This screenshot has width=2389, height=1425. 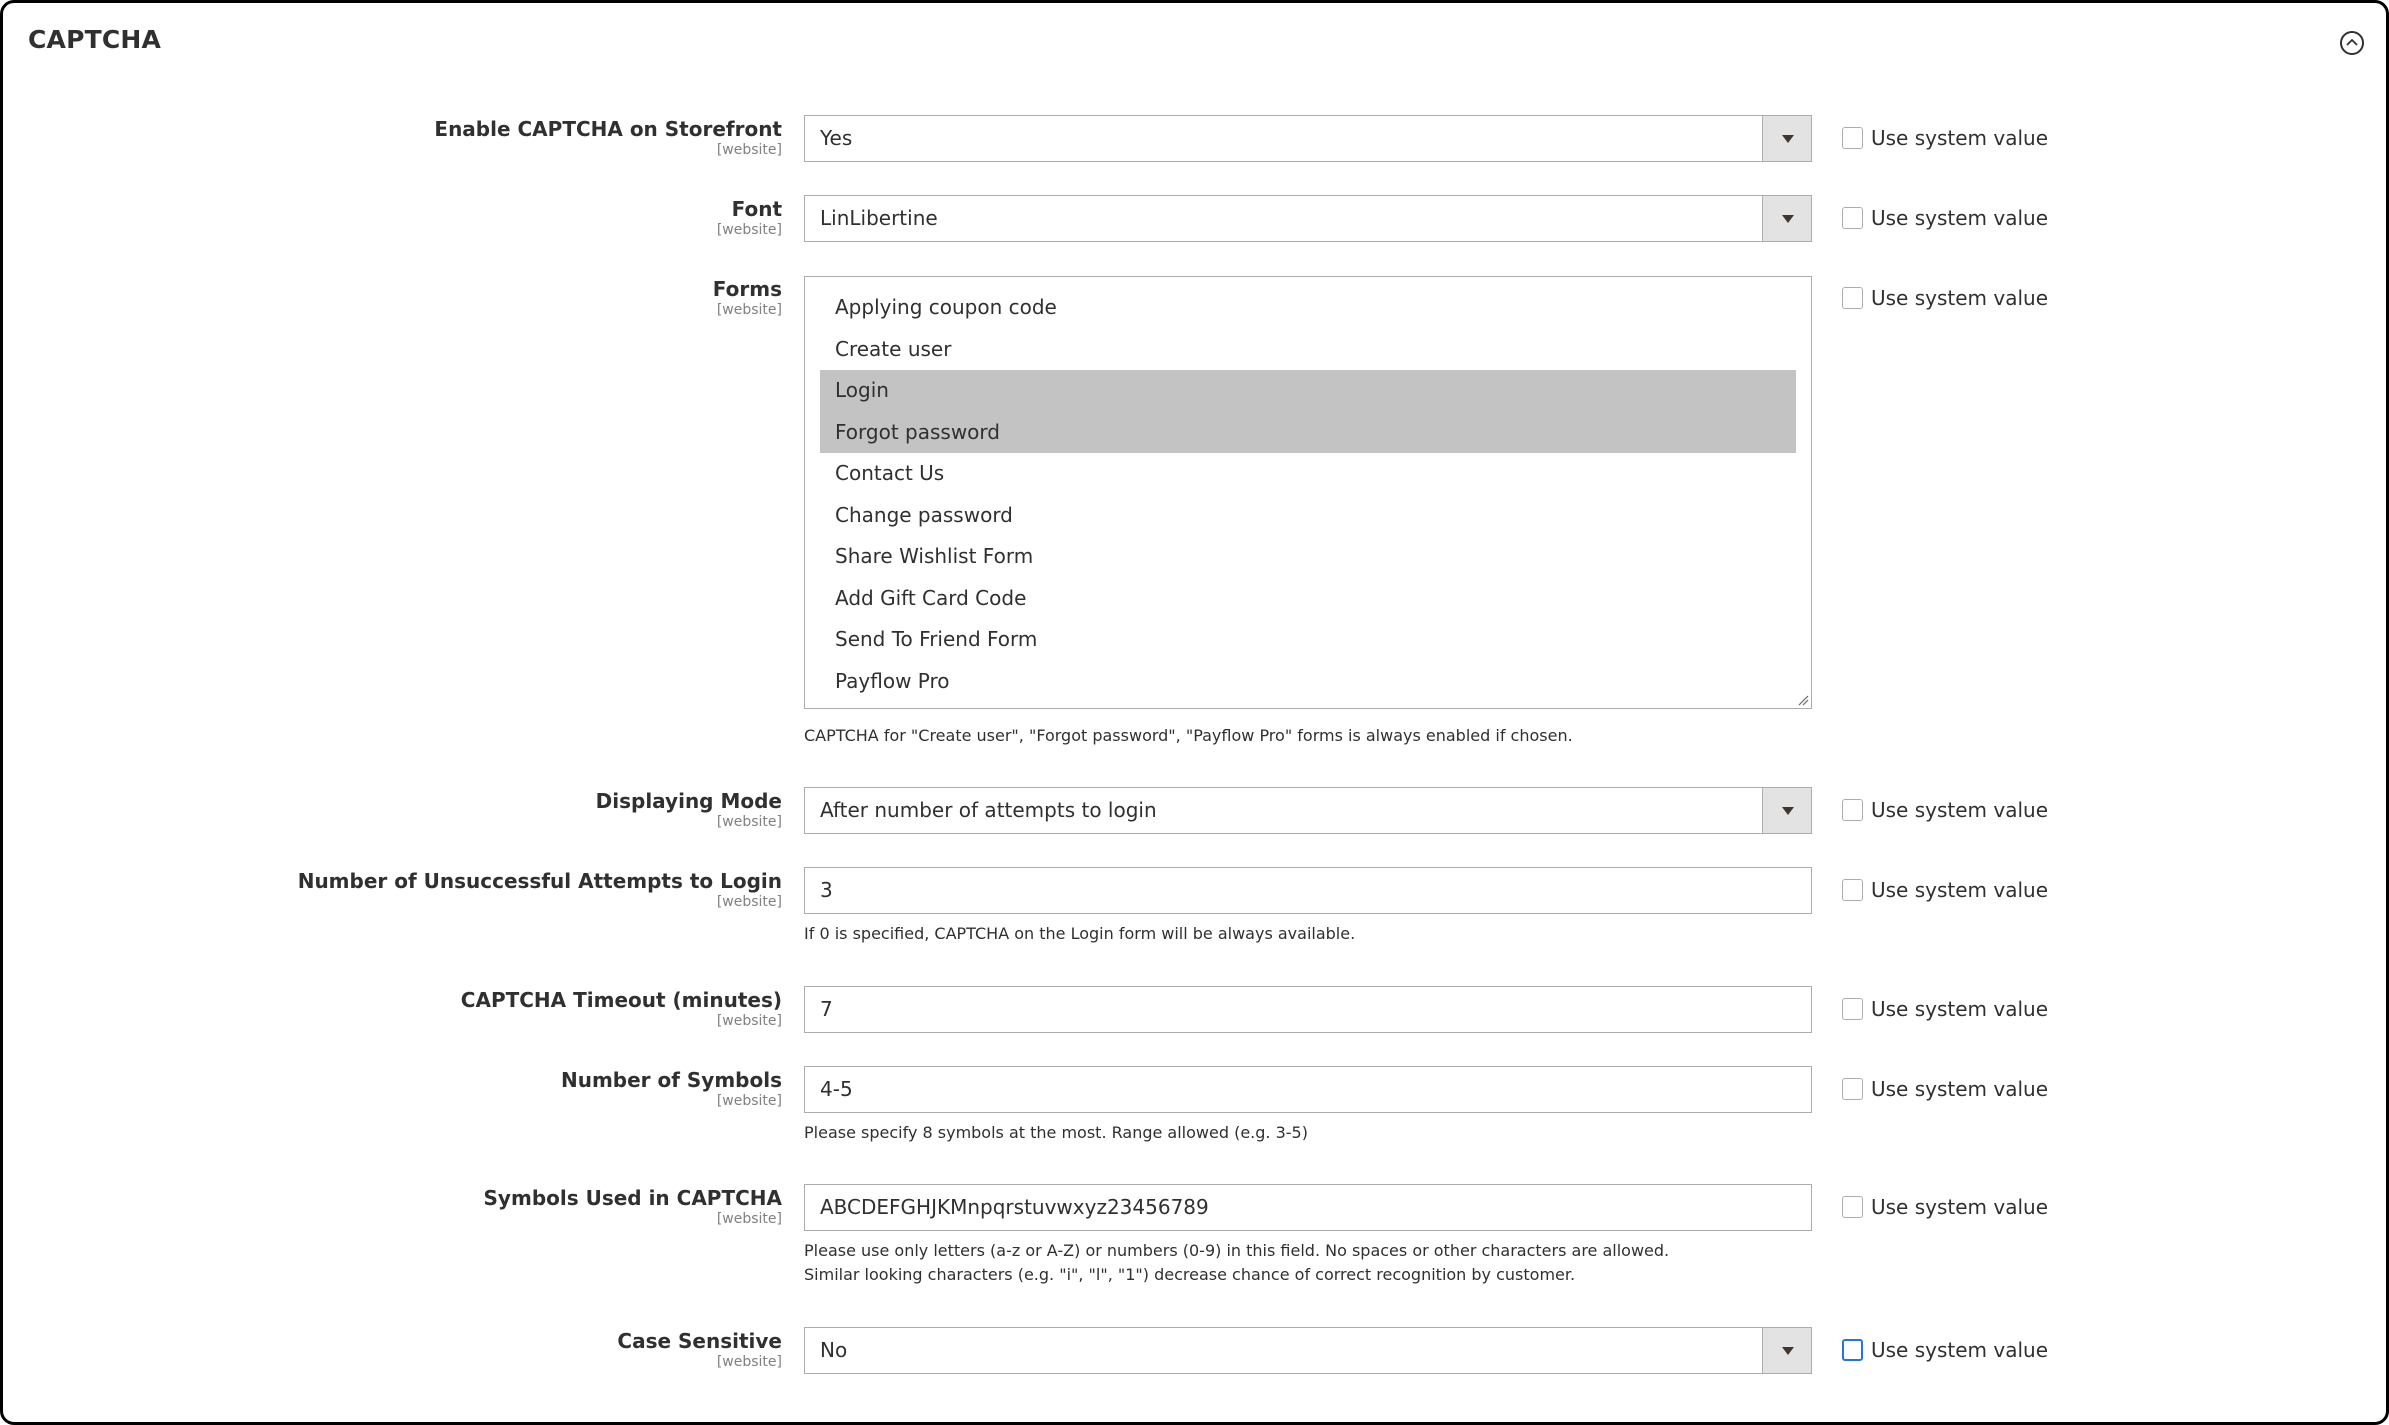 I want to click on field-label: Enable CAPTCHA on Storefront [website], so click(x=608, y=138).